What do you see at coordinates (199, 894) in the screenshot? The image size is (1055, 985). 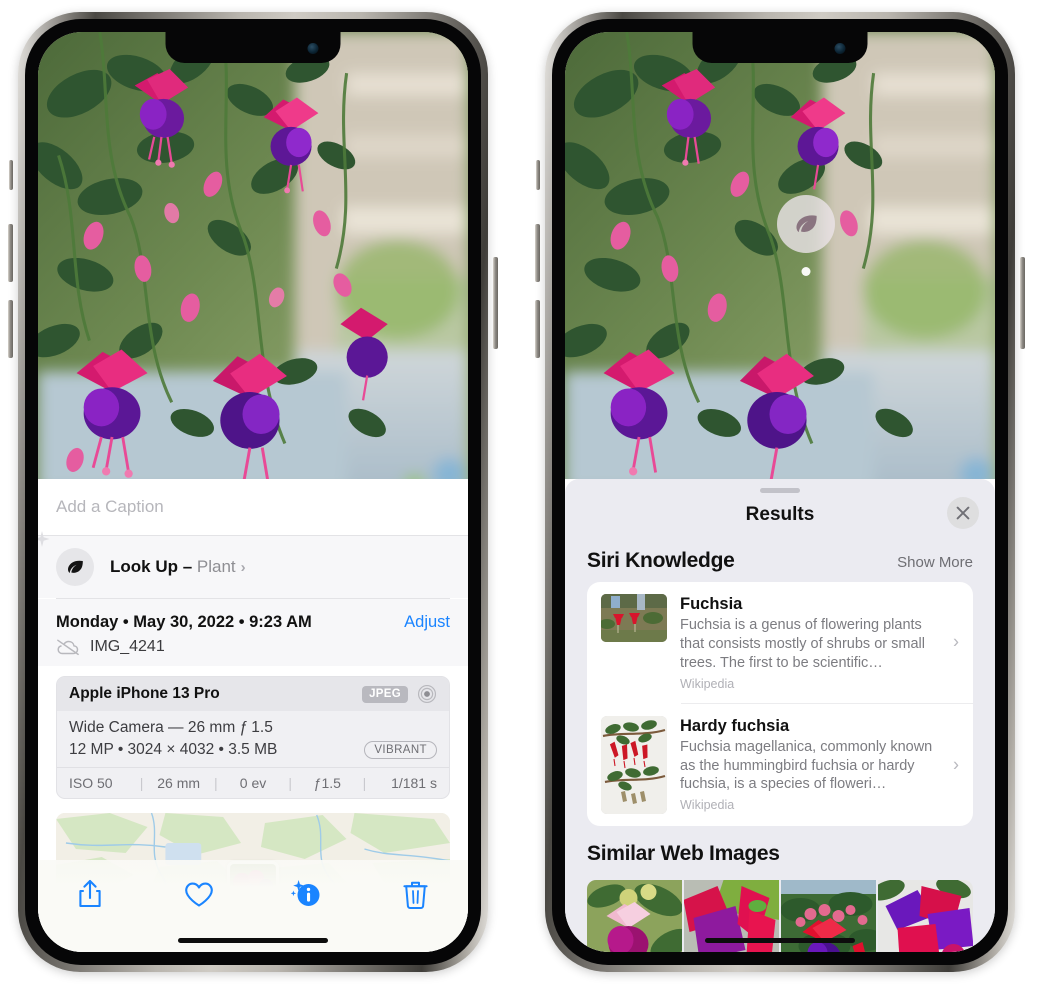 I see `favorite-button` at bounding box center [199, 894].